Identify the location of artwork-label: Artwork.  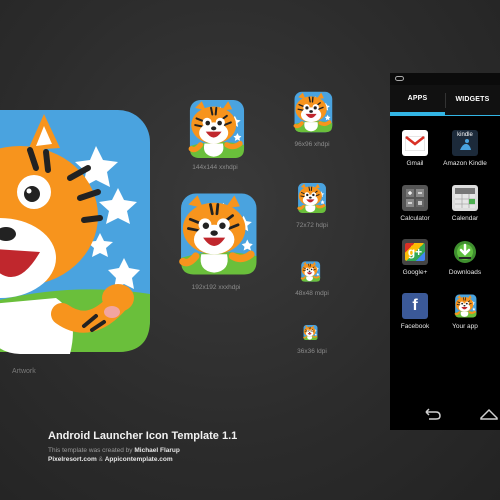
(24, 371).